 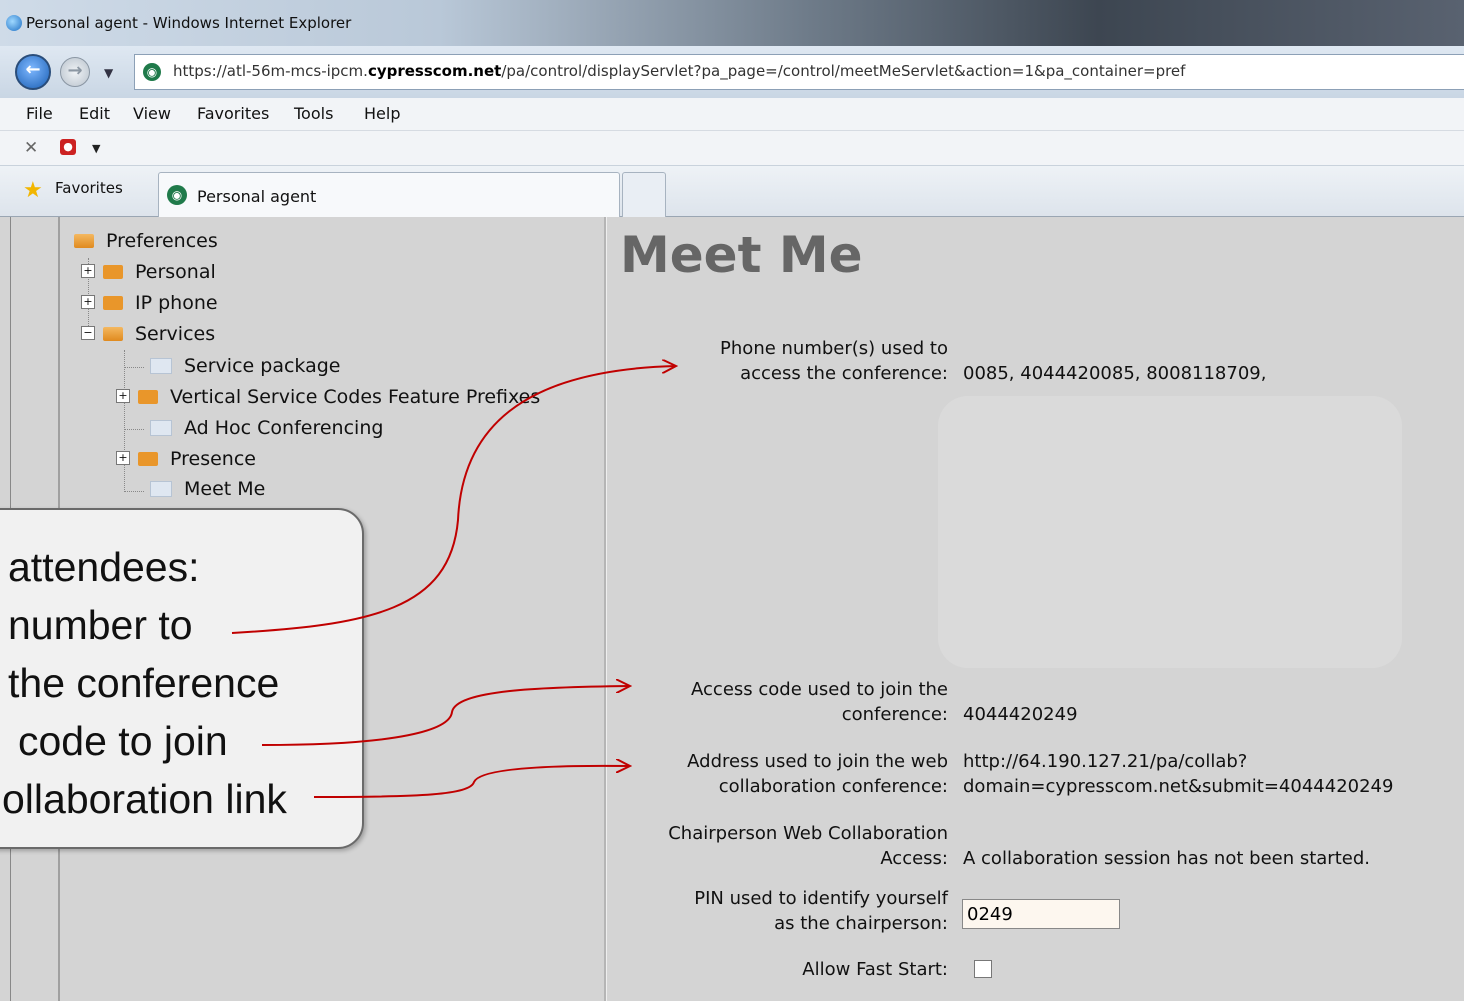 What do you see at coordinates (233, 113) in the screenshot?
I see `menu-favorites: Favorites` at bounding box center [233, 113].